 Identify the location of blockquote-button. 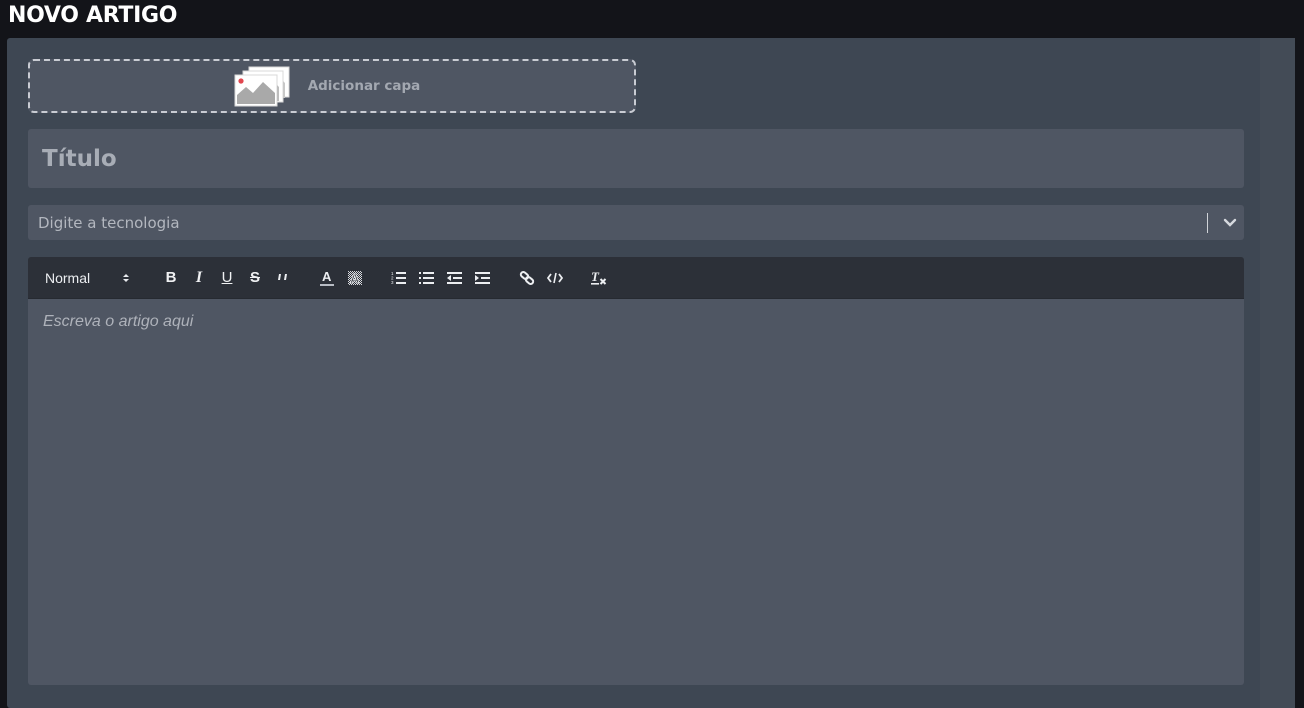
(283, 278).